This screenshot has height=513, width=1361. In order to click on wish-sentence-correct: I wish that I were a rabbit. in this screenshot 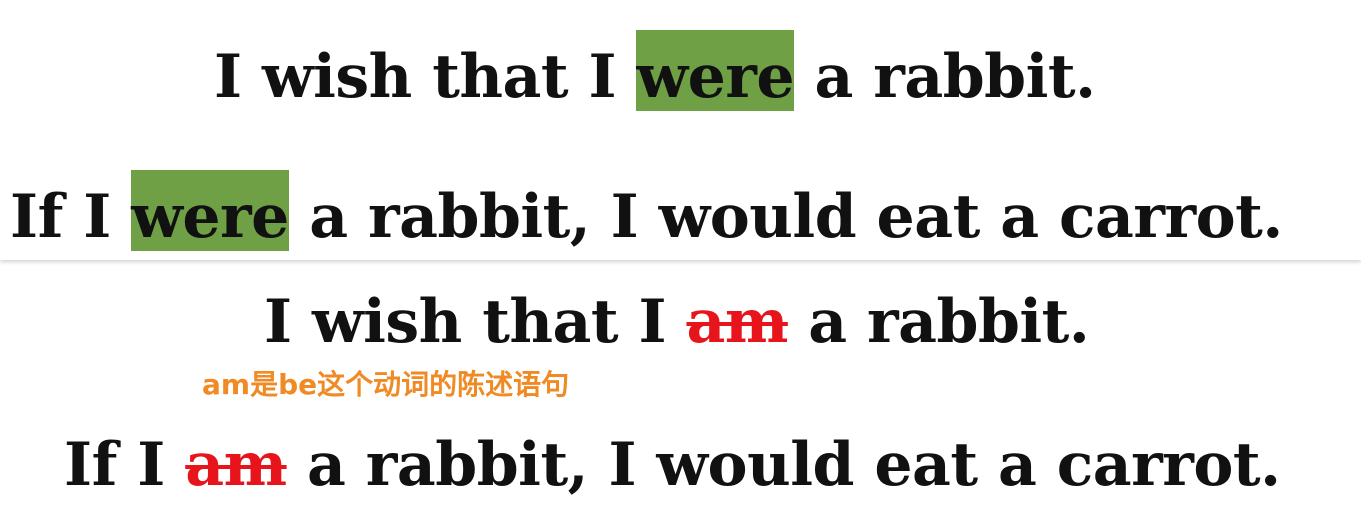, I will do `click(655, 70)`.